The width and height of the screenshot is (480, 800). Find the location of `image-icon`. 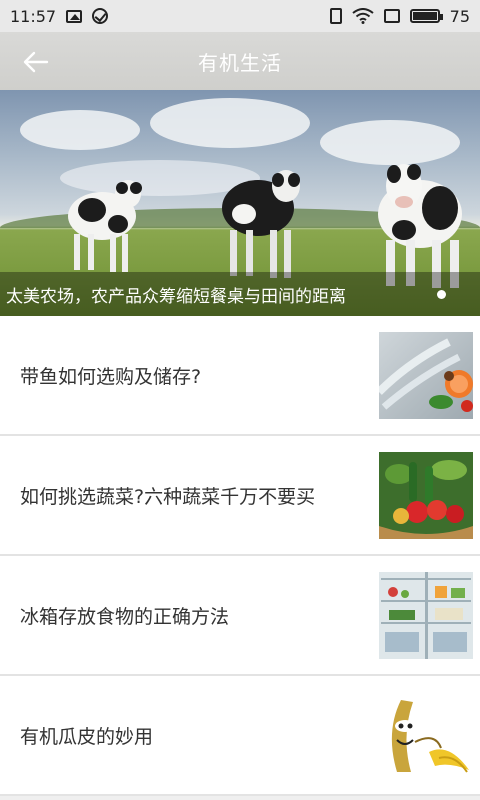

image-icon is located at coordinates (74, 16).